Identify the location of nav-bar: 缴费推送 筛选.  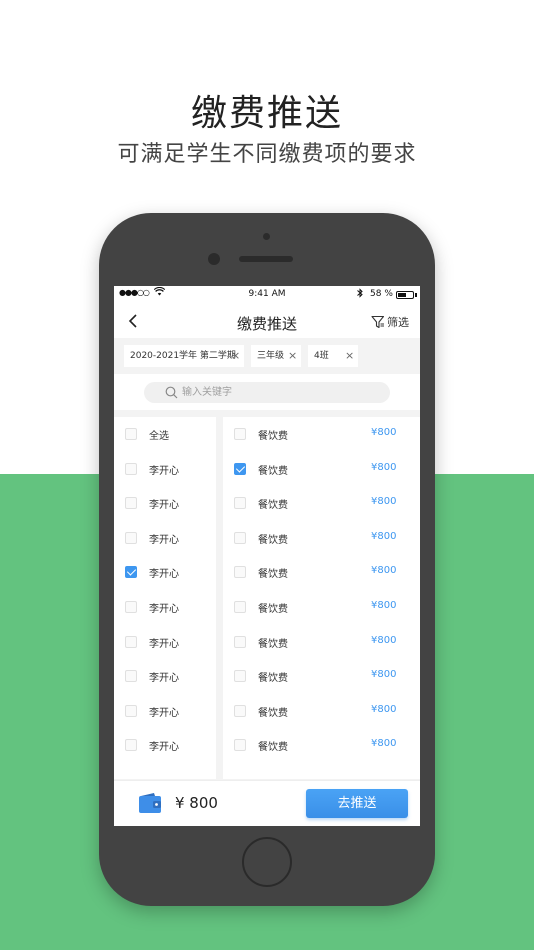
(267, 321).